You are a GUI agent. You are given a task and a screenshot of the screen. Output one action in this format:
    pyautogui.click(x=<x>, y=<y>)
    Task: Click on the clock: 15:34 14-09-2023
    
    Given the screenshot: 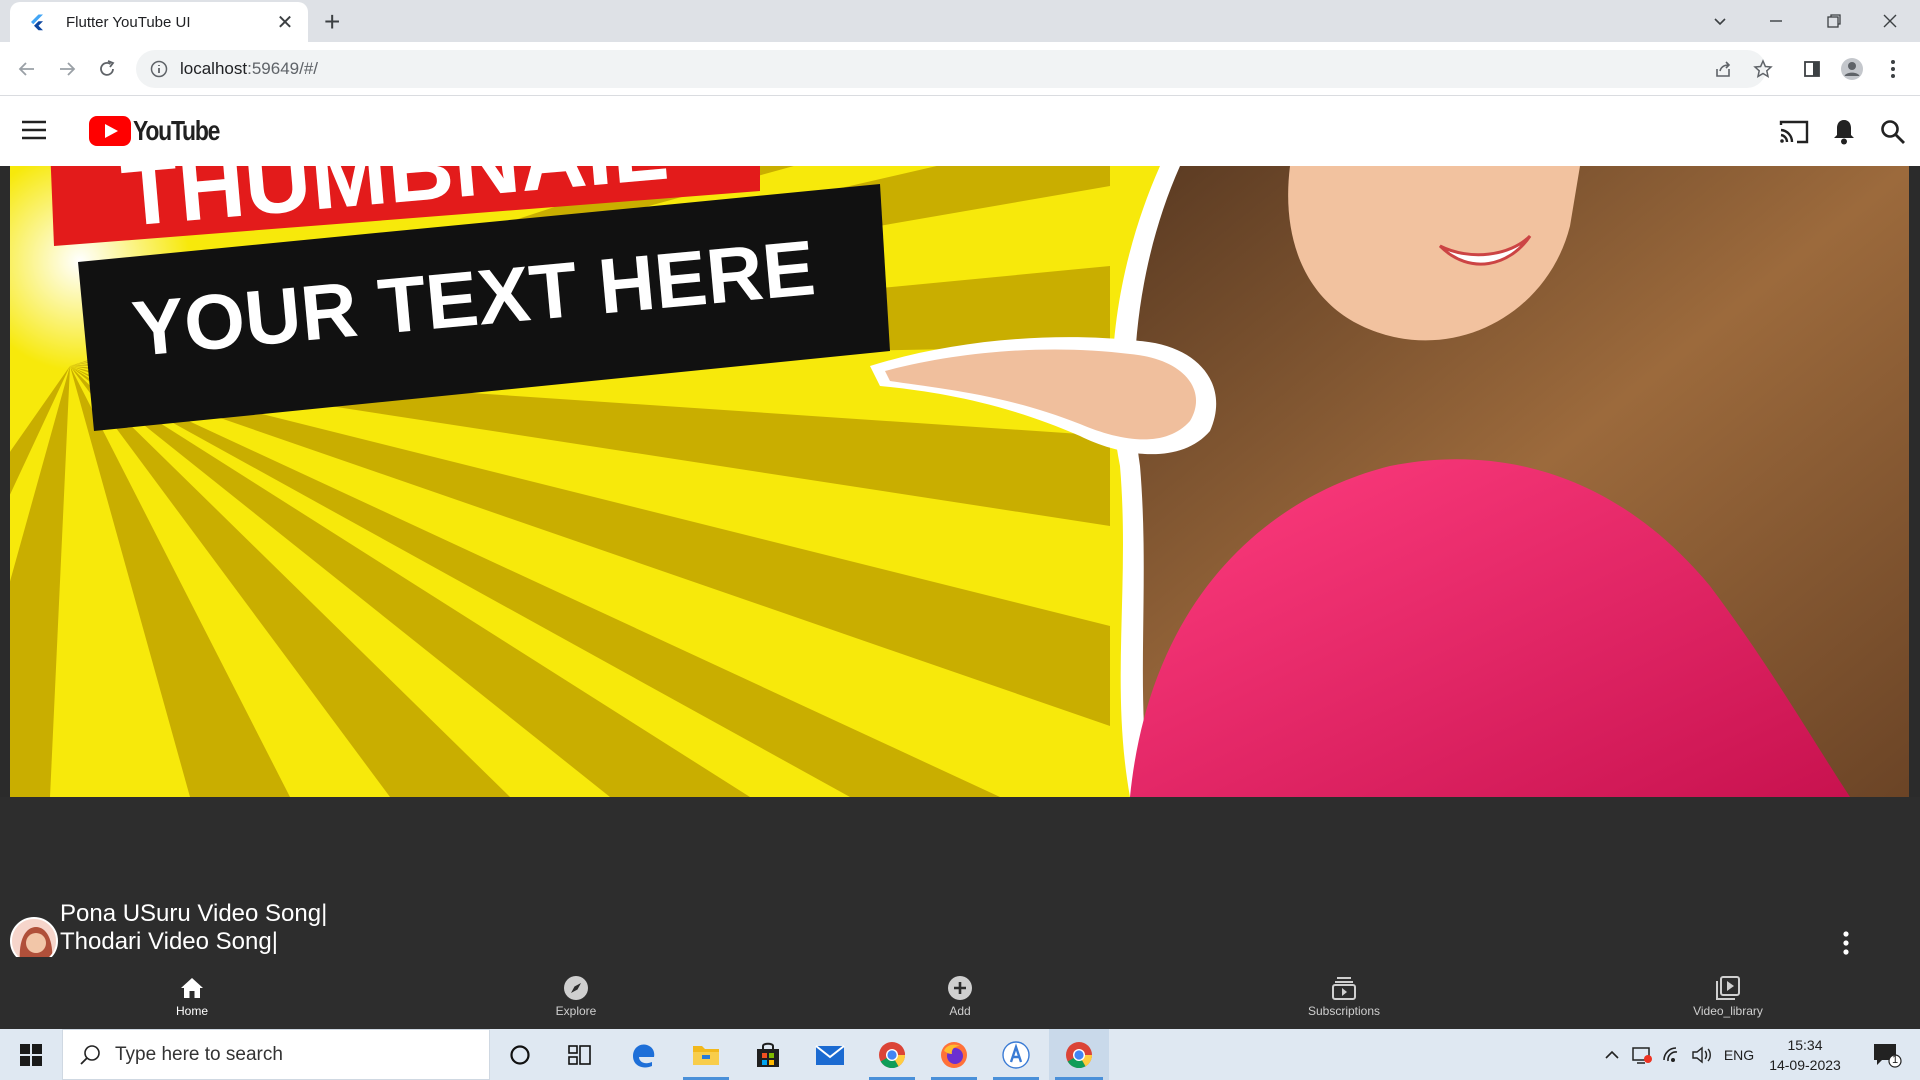 What is the action you would take?
    pyautogui.click(x=1805, y=1054)
    